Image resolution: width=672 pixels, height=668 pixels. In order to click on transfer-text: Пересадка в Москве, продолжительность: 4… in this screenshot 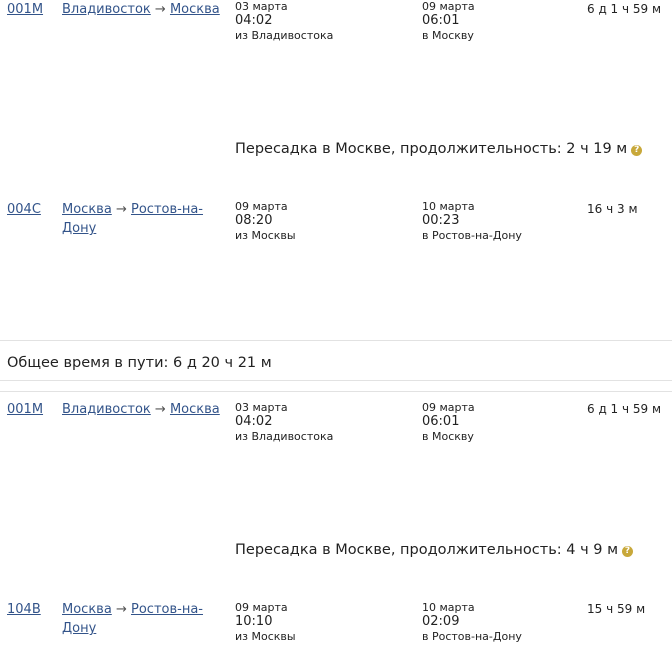, I will do `click(427, 550)`.